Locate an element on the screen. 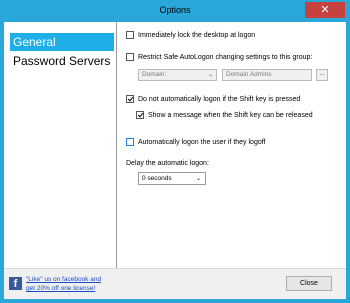 The image size is (350, 303). sidebar-item-password-servers: Password Servers is located at coordinates (62, 61).